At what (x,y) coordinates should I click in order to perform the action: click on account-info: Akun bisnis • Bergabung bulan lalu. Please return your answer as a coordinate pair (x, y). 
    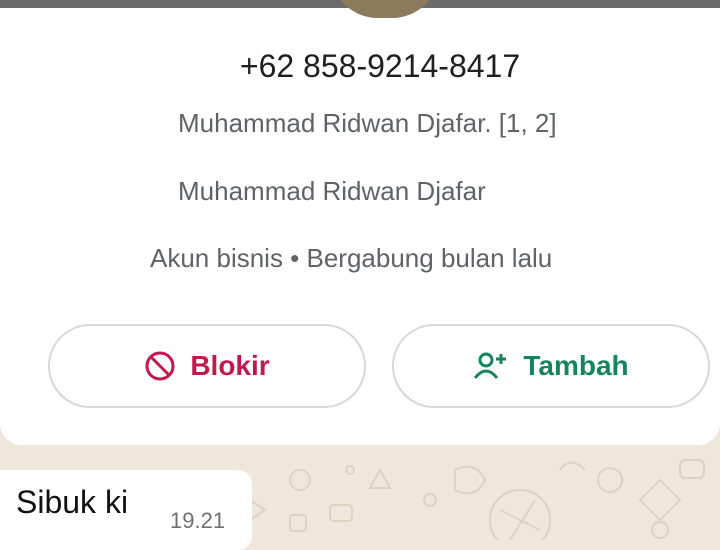
    Looking at the image, I should click on (351, 258).